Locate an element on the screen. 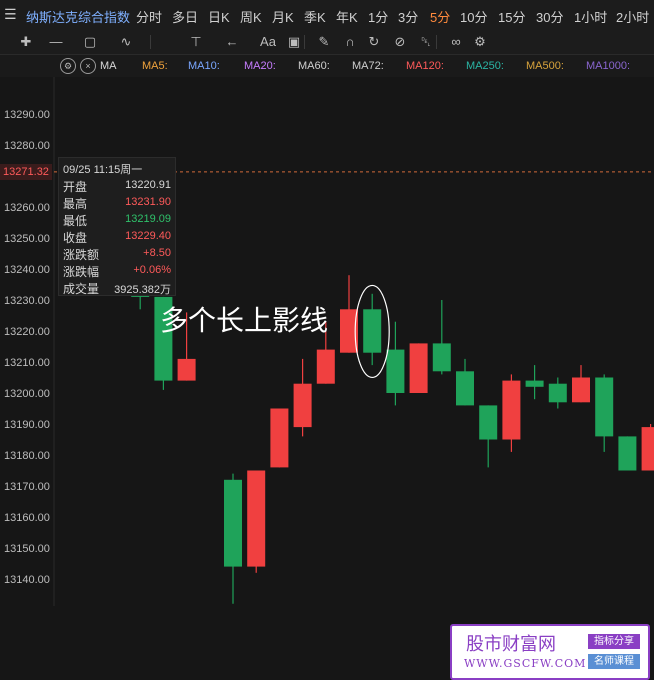 The image size is (654, 680). info-value: +0.06% is located at coordinates (152, 270).